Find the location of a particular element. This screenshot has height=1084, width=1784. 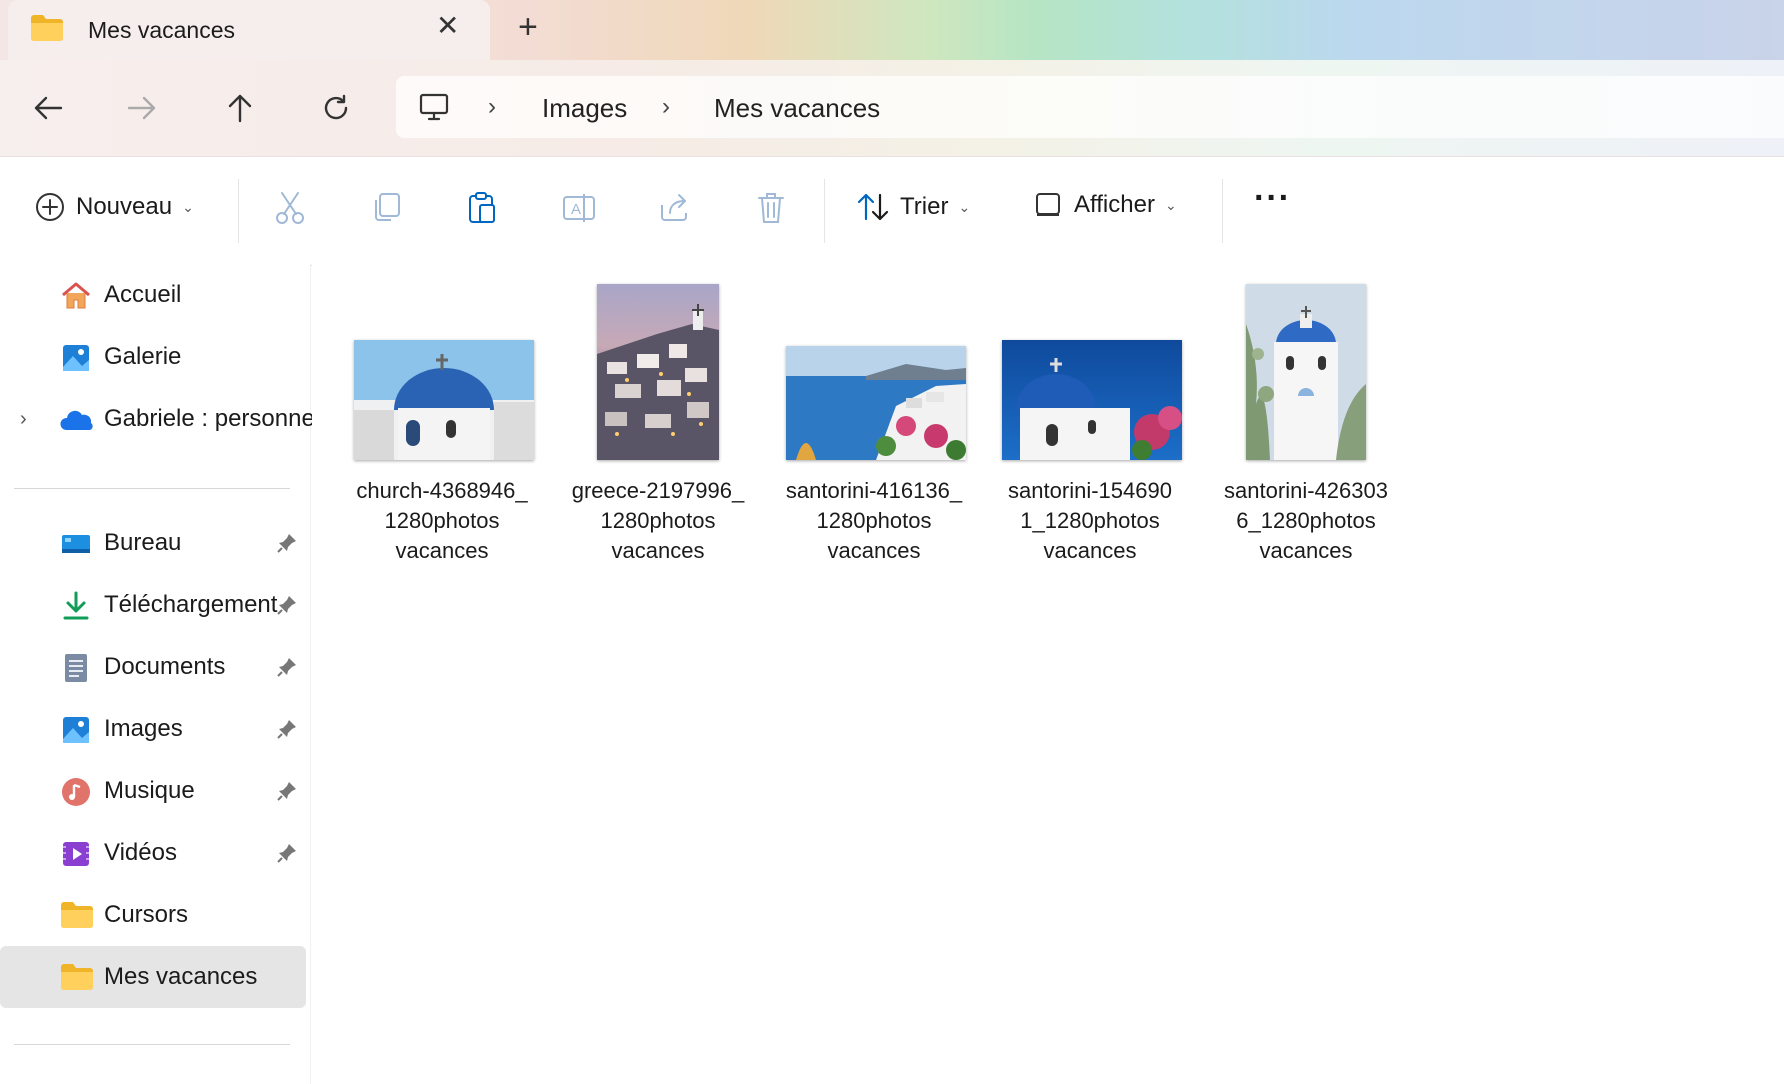

desktop-icon is located at coordinates (76, 544).